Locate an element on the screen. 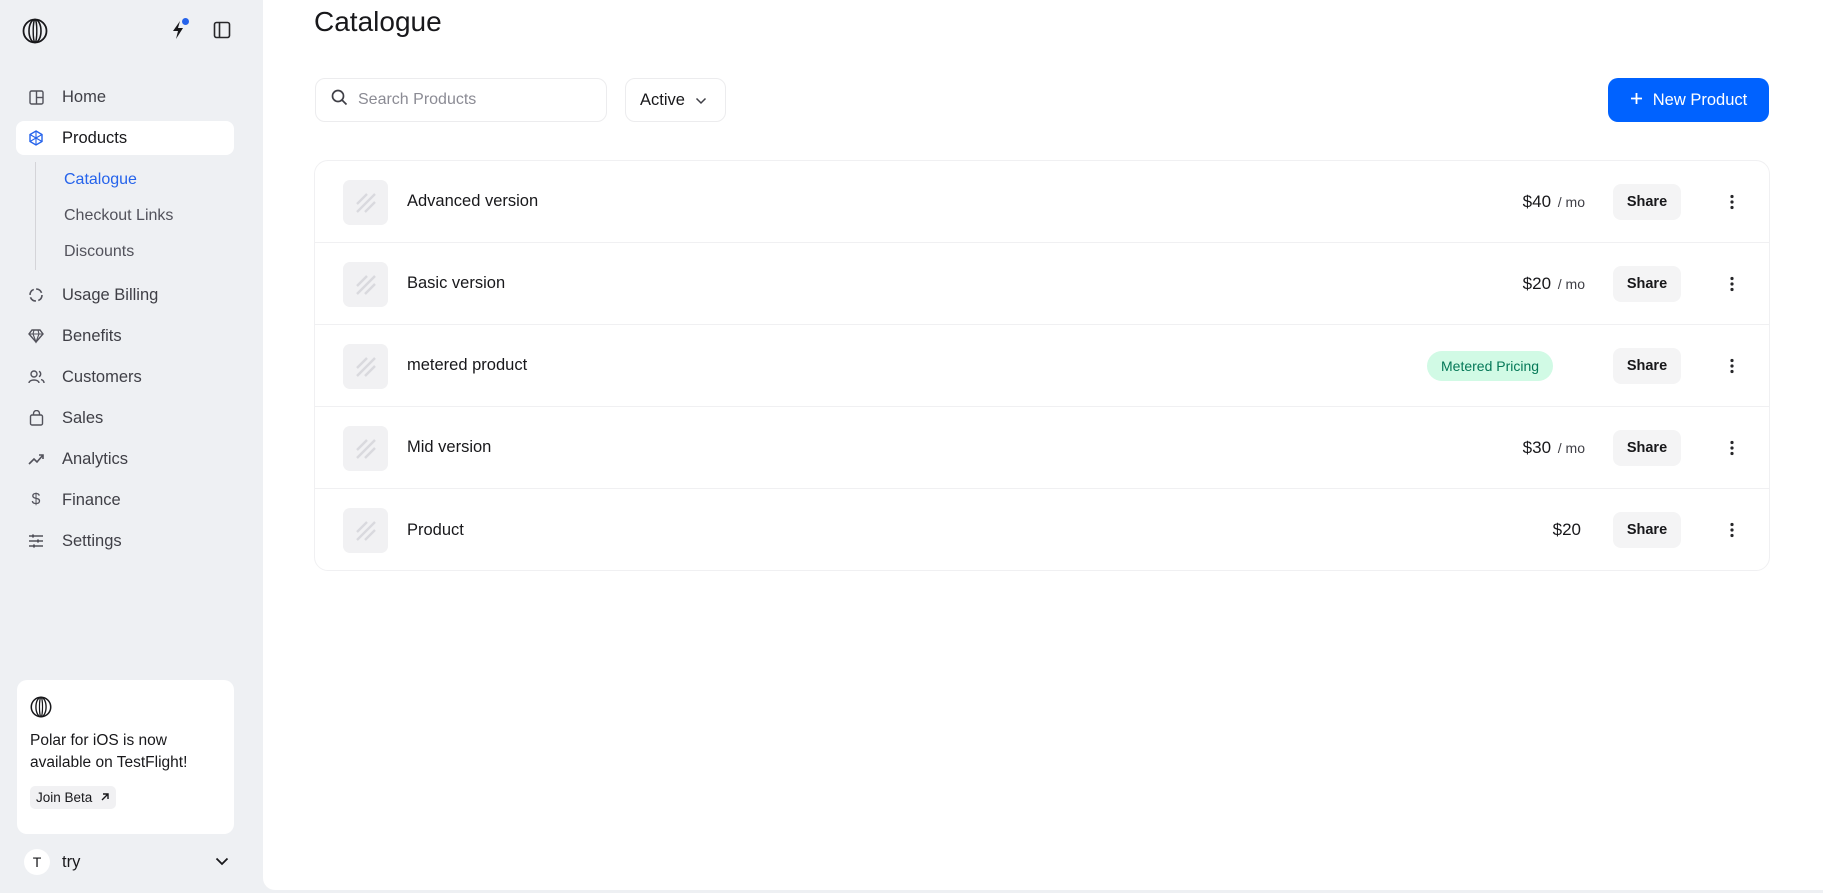 This screenshot has width=1823, height=893. search-box is located at coordinates (461, 100).